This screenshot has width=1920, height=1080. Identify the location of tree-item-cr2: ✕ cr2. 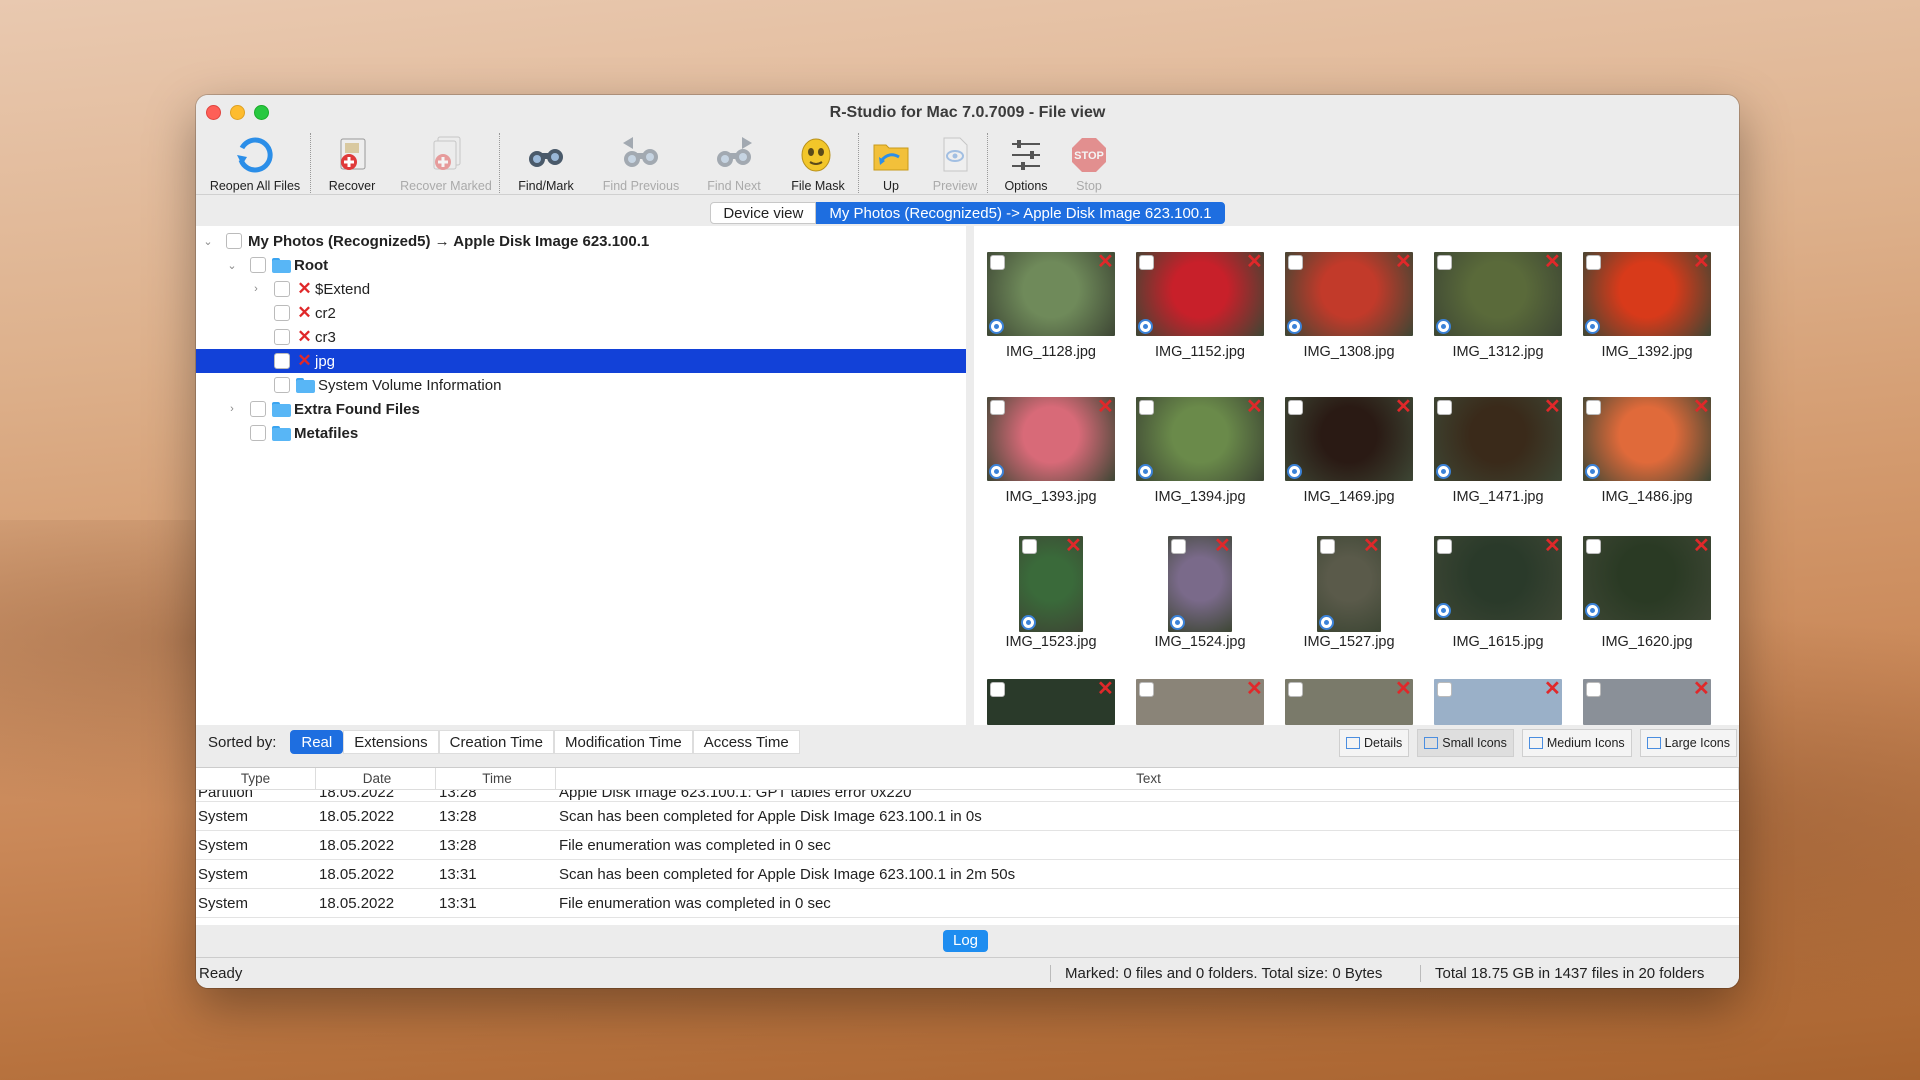
(581, 313).